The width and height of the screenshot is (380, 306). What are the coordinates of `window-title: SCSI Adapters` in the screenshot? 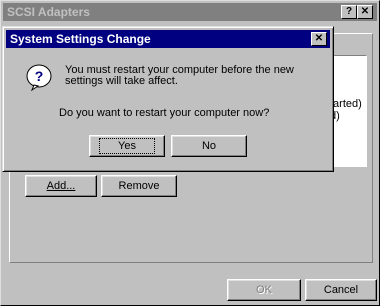 It's located at (48, 12).